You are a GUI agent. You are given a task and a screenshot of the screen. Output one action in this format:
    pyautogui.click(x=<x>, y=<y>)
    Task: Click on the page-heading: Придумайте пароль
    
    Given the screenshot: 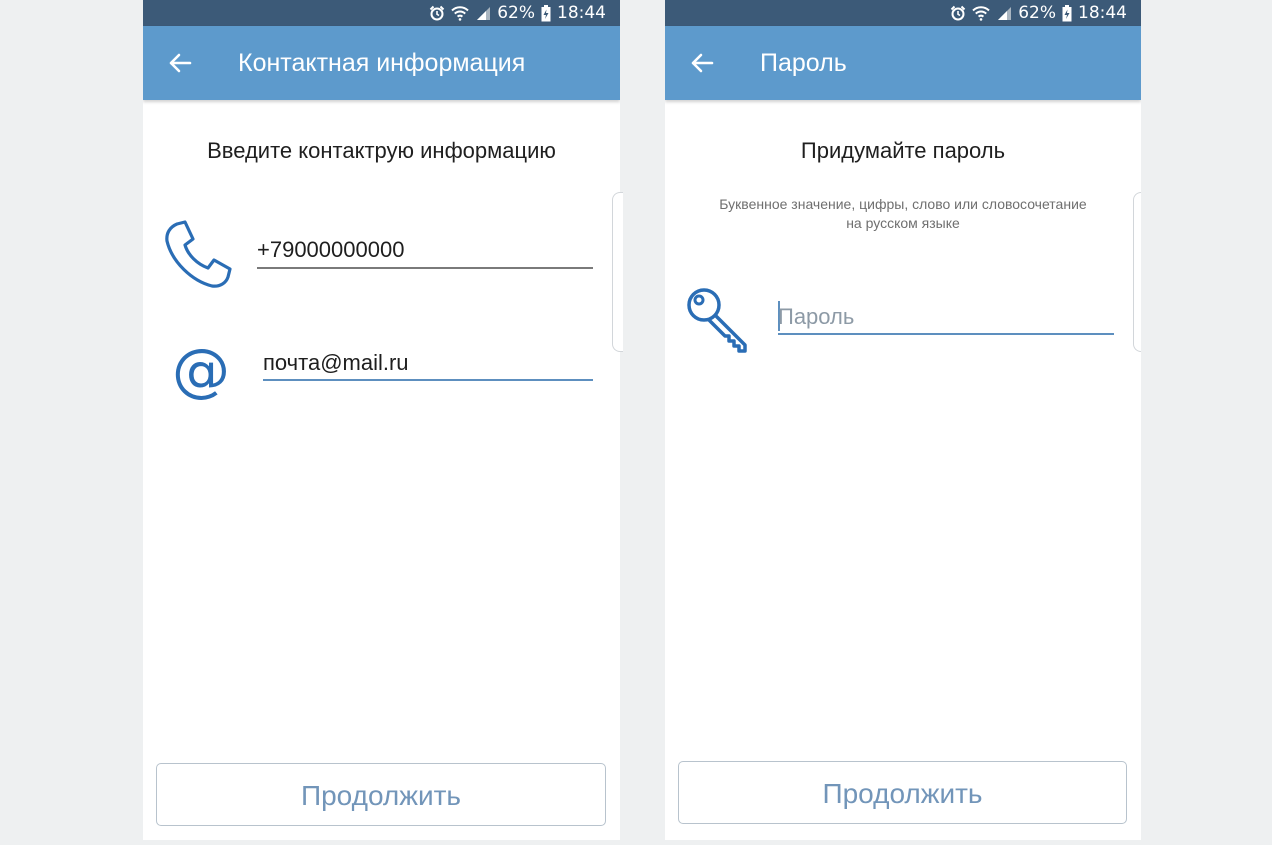 What is the action you would take?
    pyautogui.click(x=903, y=150)
    